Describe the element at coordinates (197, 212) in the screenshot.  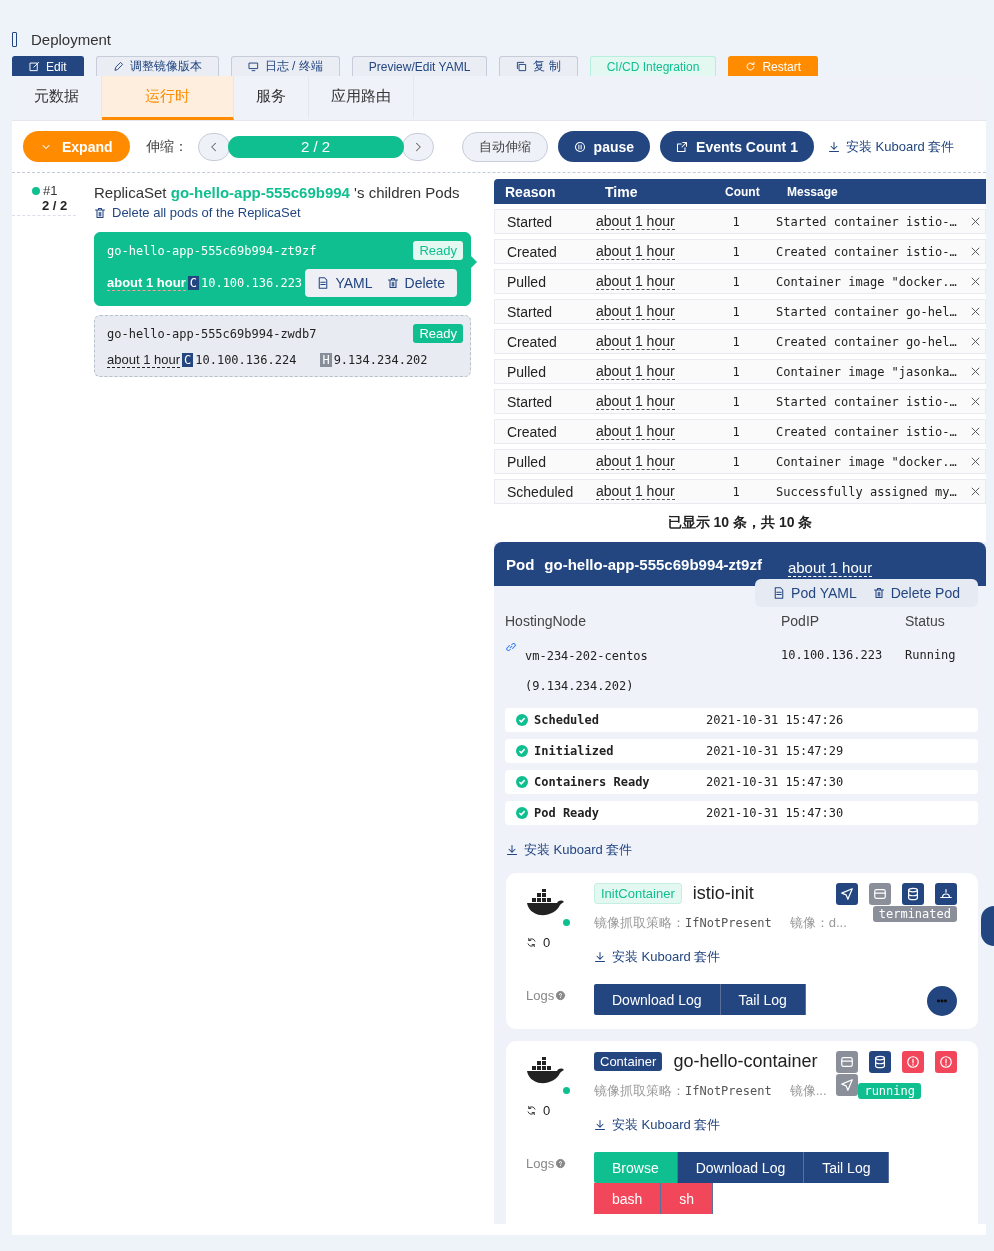
I see `delete-pods-link: Delete all pods of the ReplicaSet` at that location.